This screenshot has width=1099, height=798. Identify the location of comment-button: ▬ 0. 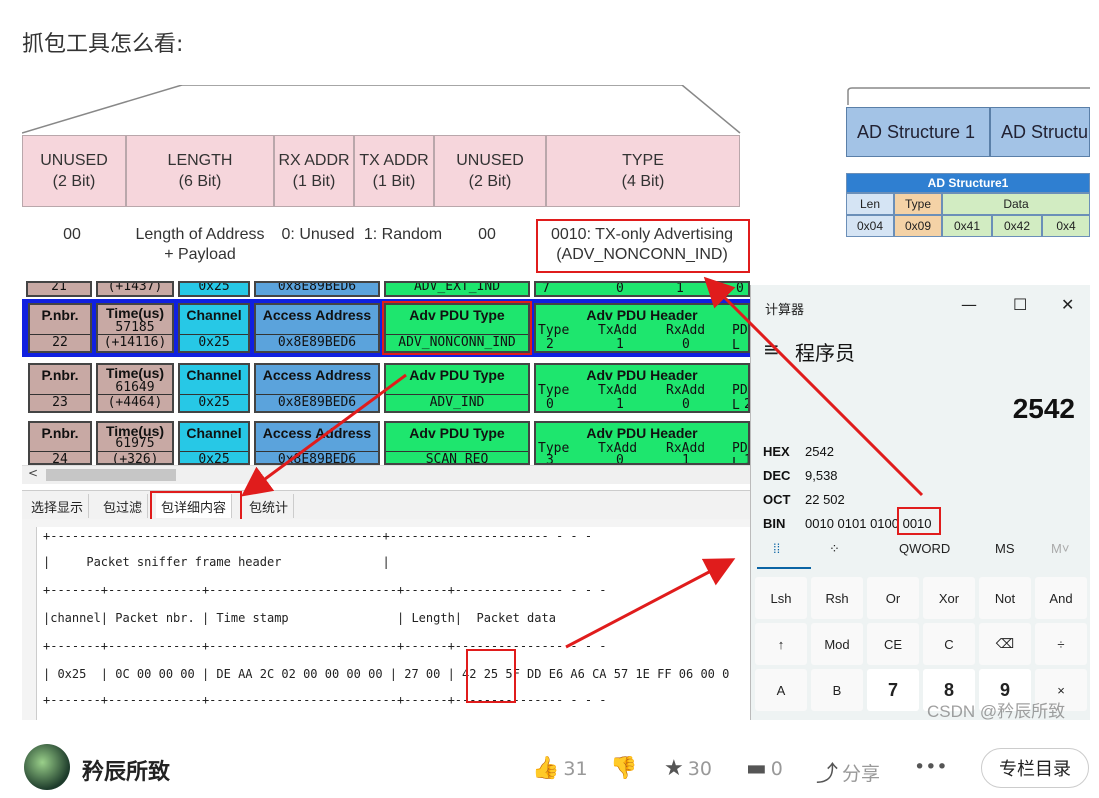
(764, 768).